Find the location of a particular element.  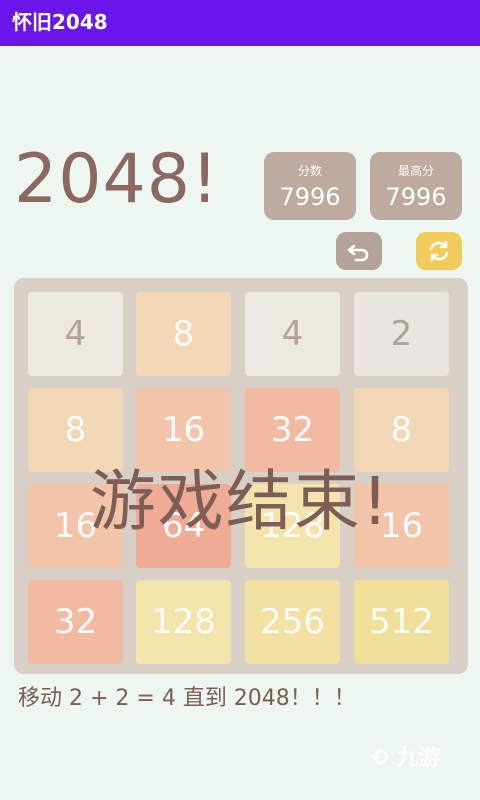

watermark-text: 九游 is located at coordinates (418, 758).